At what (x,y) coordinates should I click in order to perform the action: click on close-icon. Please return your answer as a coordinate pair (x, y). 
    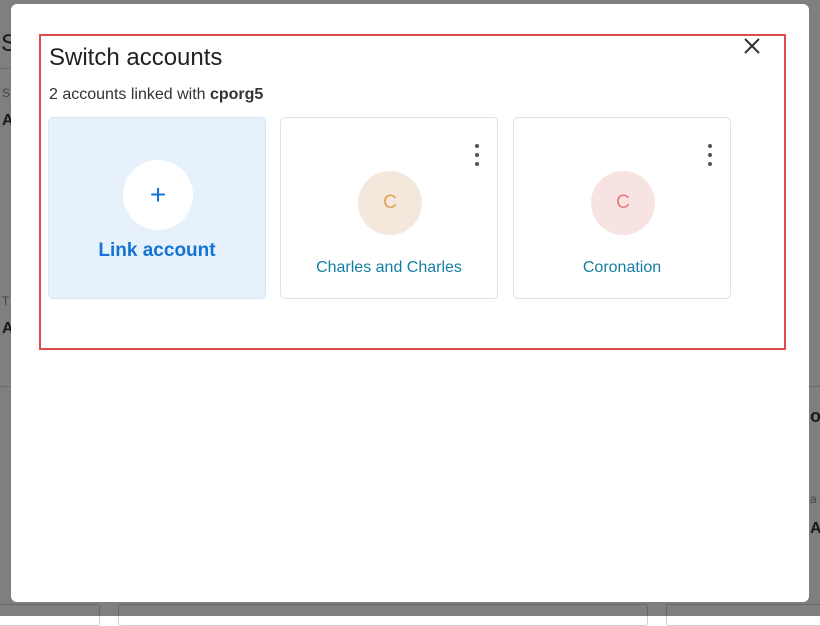
    Looking at the image, I should click on (752, 46).